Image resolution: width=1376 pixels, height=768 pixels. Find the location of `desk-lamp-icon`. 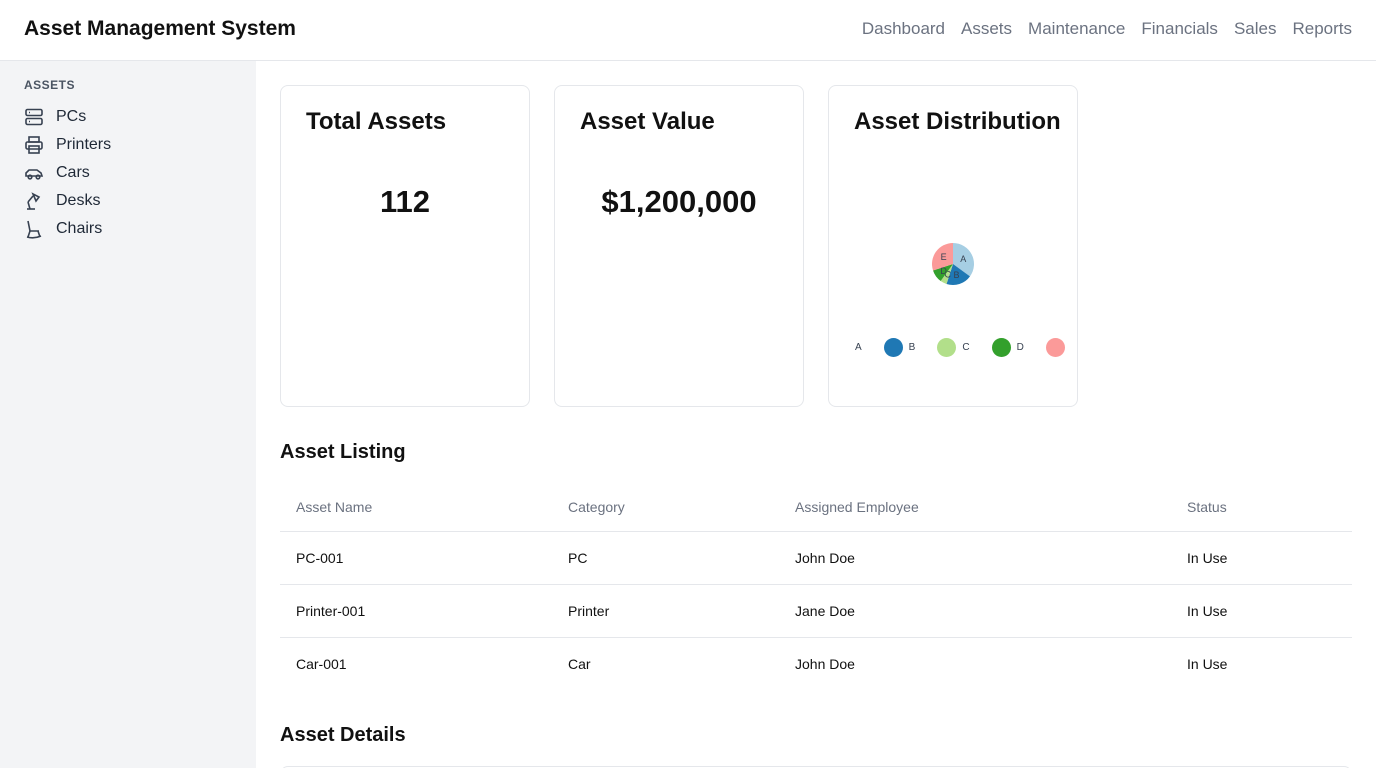

desk-lamp-icon is located at coordinates (34, 201).